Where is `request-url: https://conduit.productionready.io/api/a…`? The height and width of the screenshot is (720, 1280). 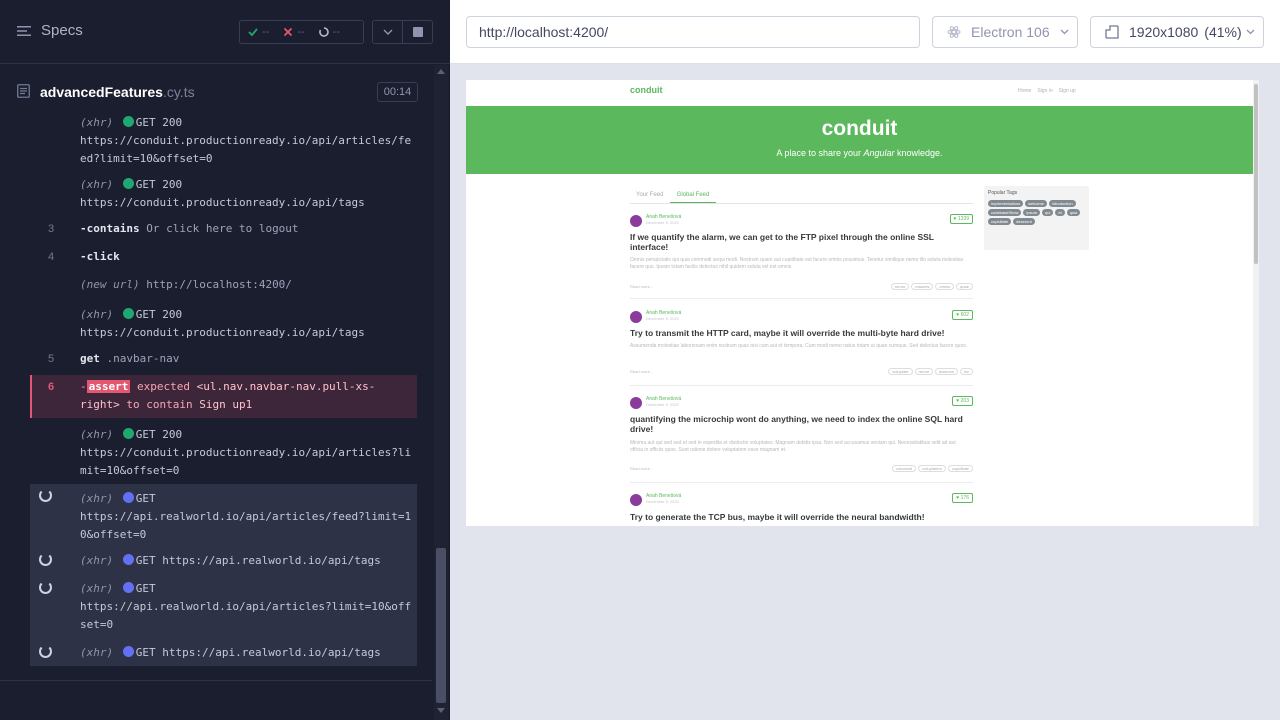 request-url: https://conduit.productionready.io/api/a… is located at coordinates (246, 461).